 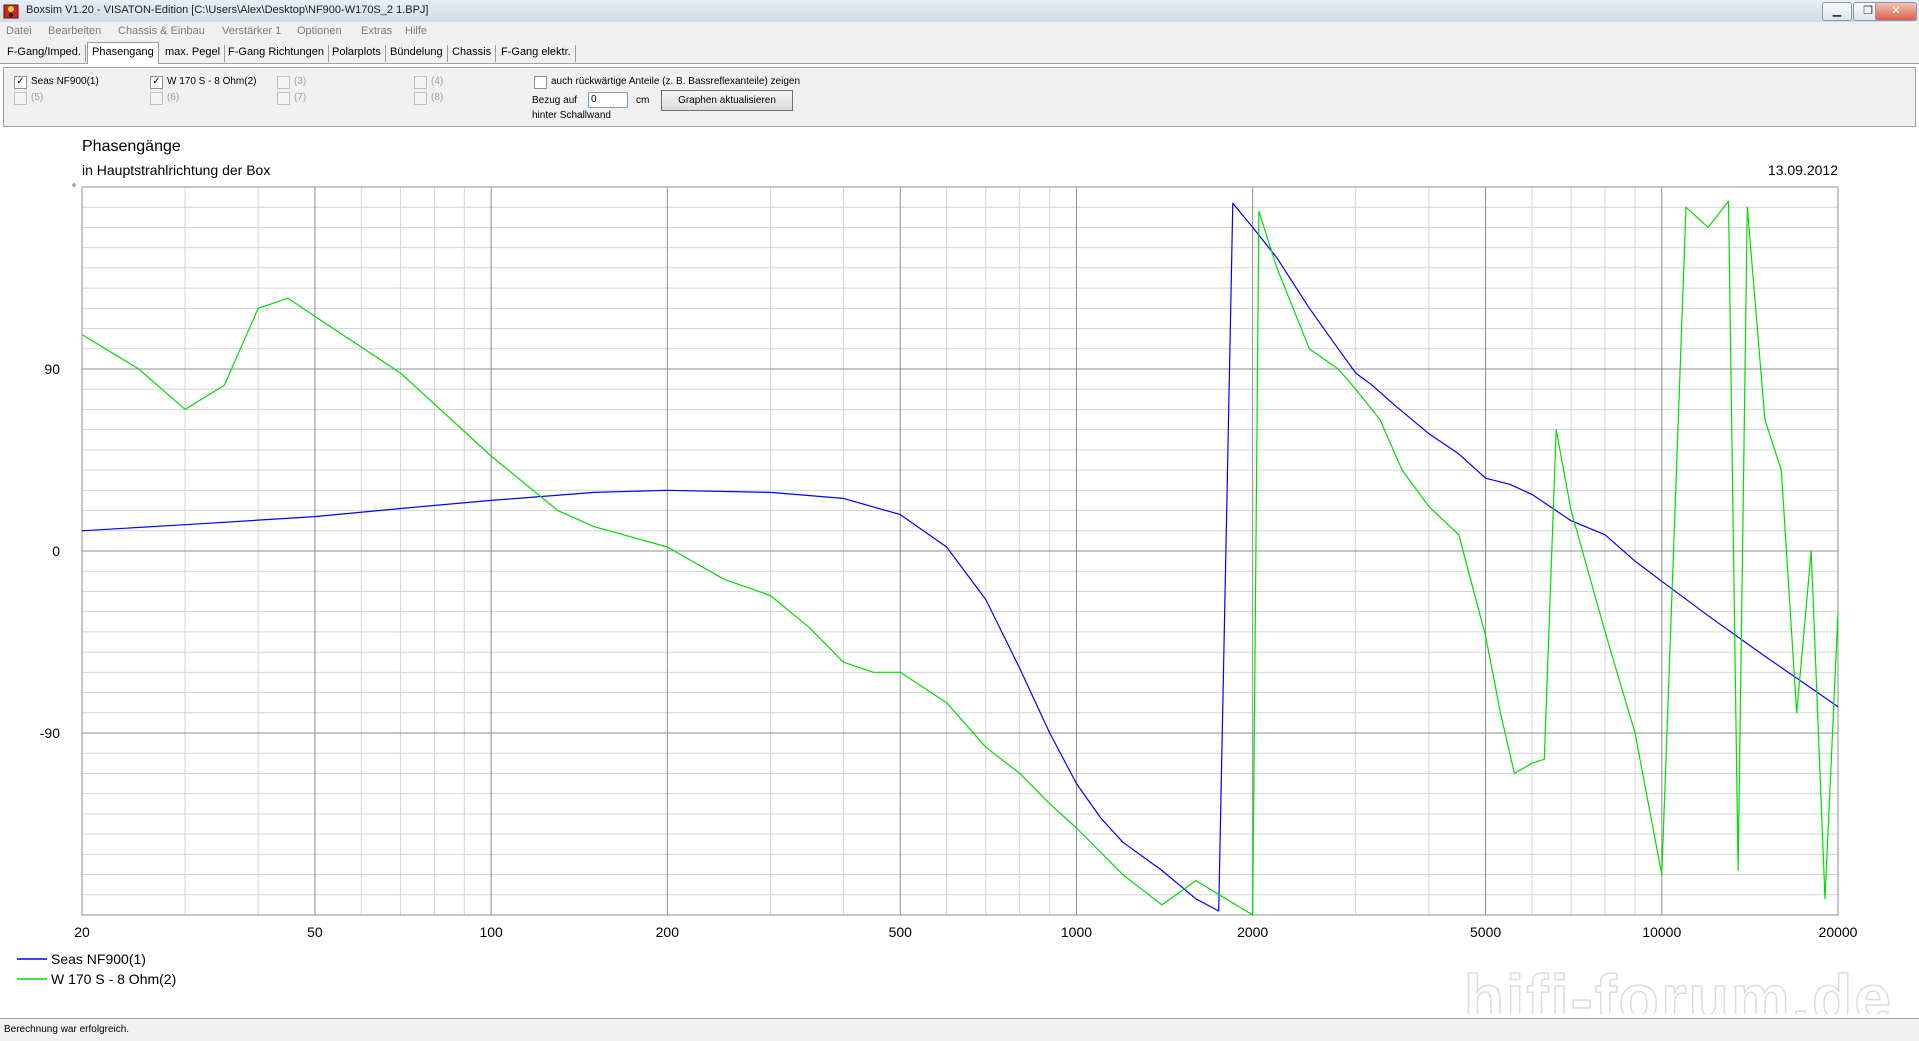 I want to click on x-tick-label: 1000, so click(x=1076, y=932).